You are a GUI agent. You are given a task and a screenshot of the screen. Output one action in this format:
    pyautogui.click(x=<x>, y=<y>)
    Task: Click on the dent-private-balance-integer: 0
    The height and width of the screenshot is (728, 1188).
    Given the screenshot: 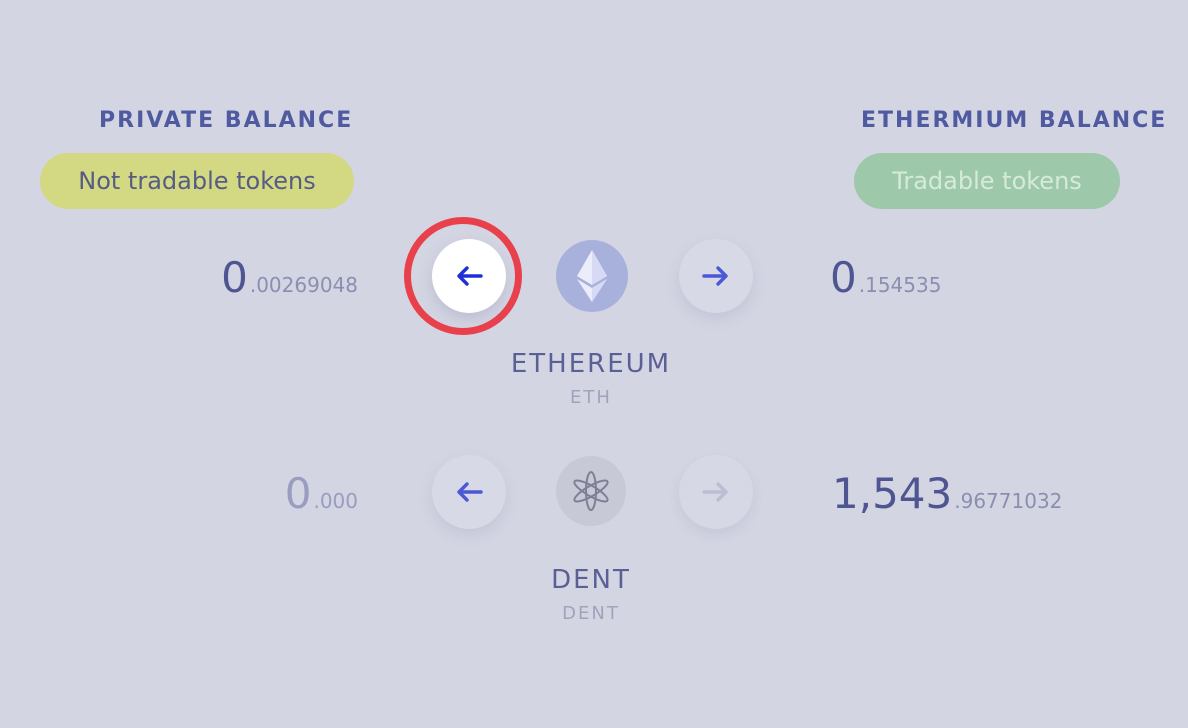 What is the action you would take?
    pyautogui.click(x=298, y=493)
    